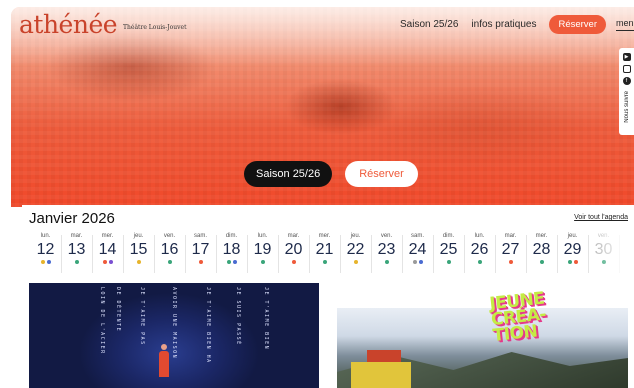  What do you see at coordinates (200, 256) in the screenshot?
I see `calendar-day: sam. 17` at bounding box center [200, 256].